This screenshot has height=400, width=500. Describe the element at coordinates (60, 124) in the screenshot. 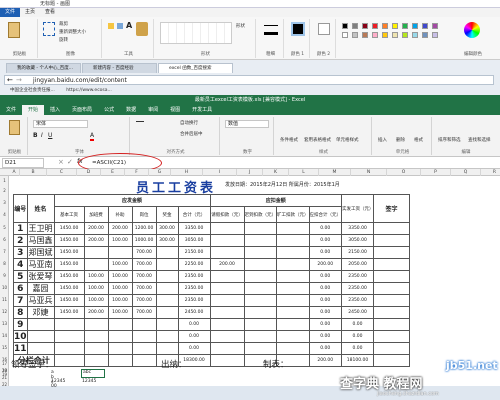

I see `font-name-select: 宋体` at that location.